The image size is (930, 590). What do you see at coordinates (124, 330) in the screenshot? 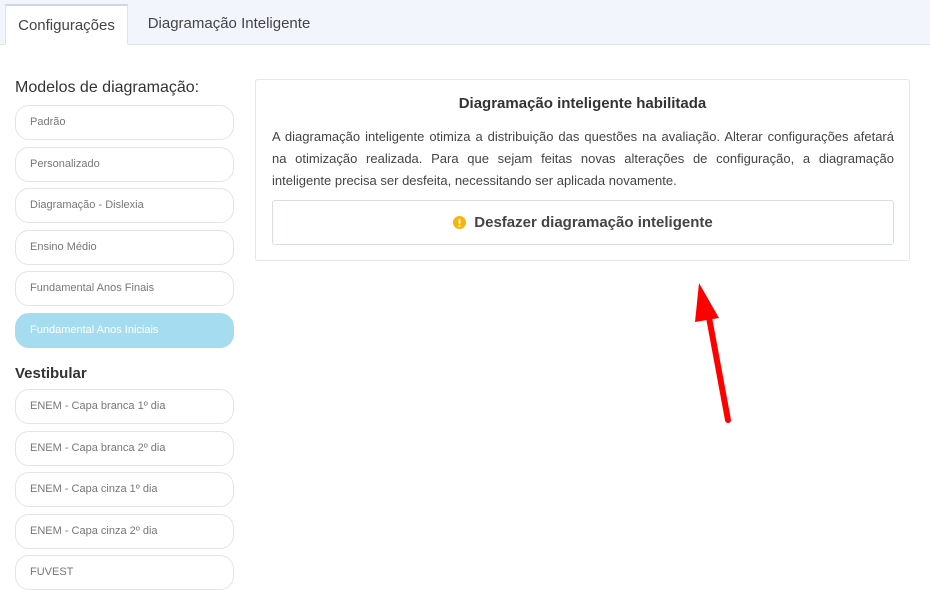
I see `model-fundamental-iniciais-button: Fundamental Anos Iniciais` at bounding box center [124, 330].